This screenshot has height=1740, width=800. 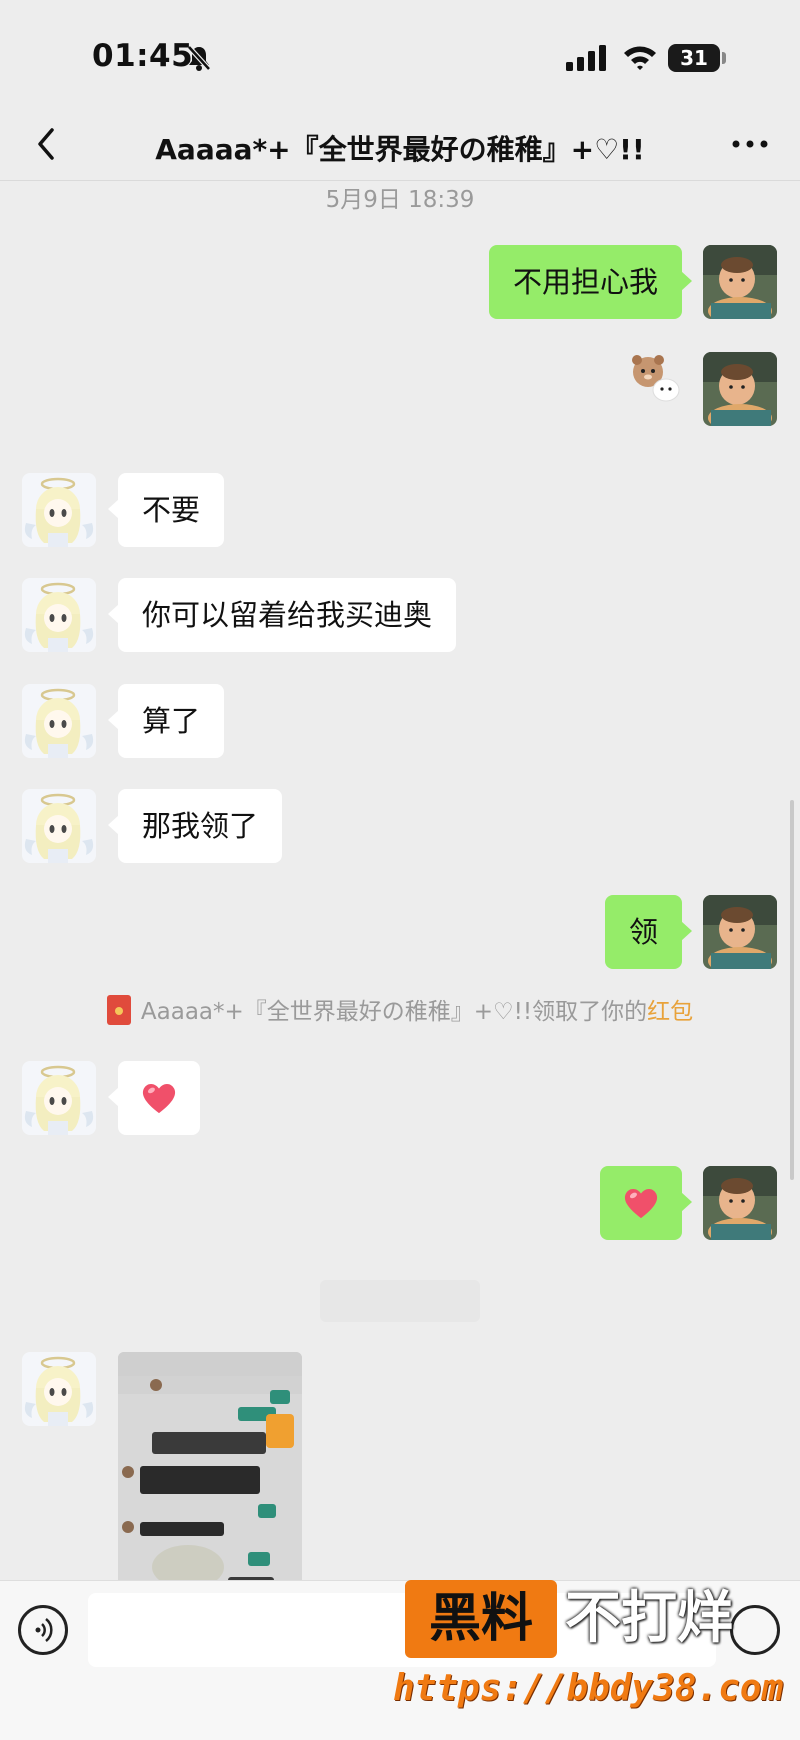 I want to click on message-bubble-contact: 不要, so click(x=166, y=510).